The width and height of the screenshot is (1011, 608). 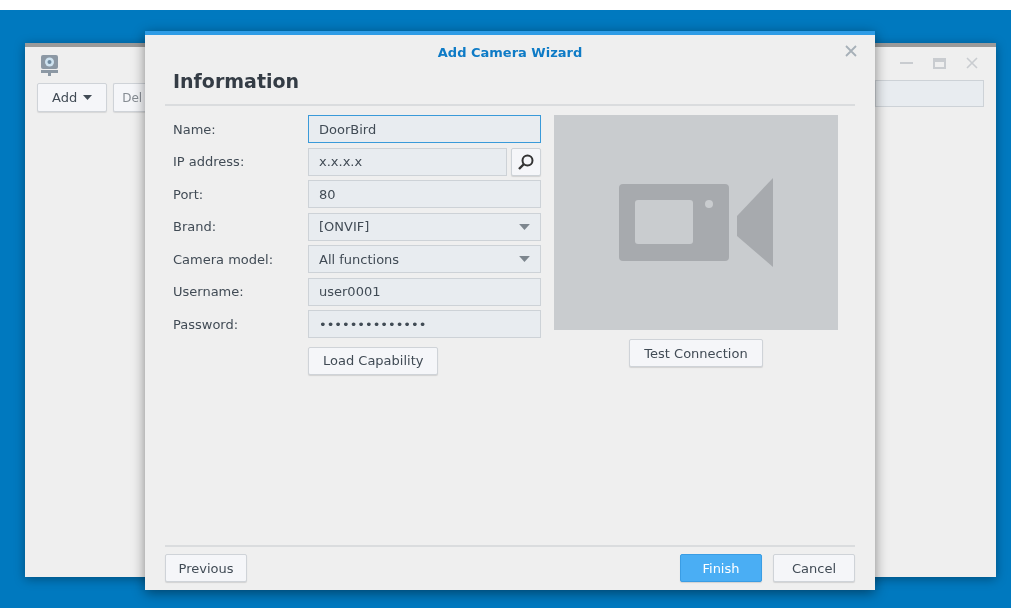 I want to click on dialog-button: Previous, so click(x=206, y=568).